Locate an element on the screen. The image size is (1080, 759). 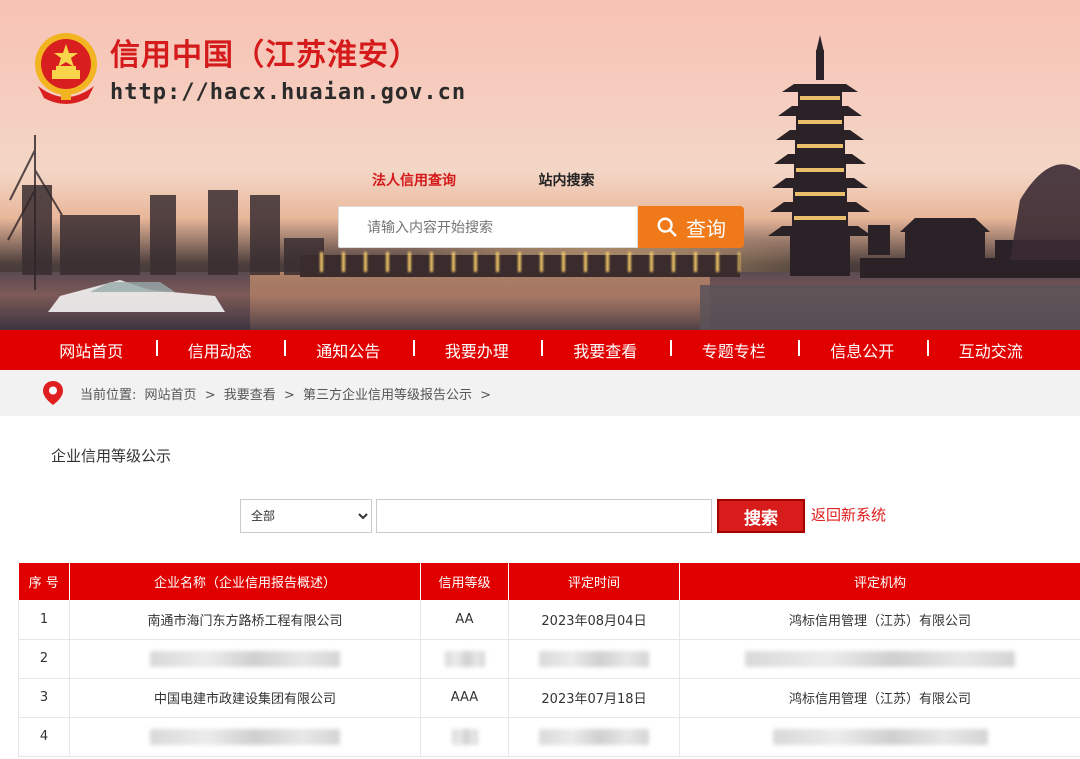
national-emblem-icon is located at coordinates (66, 68).